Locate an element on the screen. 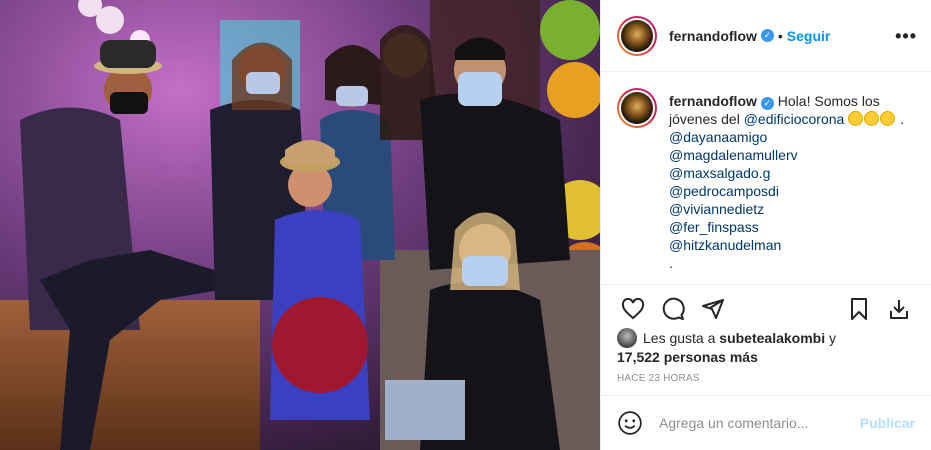  caption-author-avatar is located at coordinates (637, 108).